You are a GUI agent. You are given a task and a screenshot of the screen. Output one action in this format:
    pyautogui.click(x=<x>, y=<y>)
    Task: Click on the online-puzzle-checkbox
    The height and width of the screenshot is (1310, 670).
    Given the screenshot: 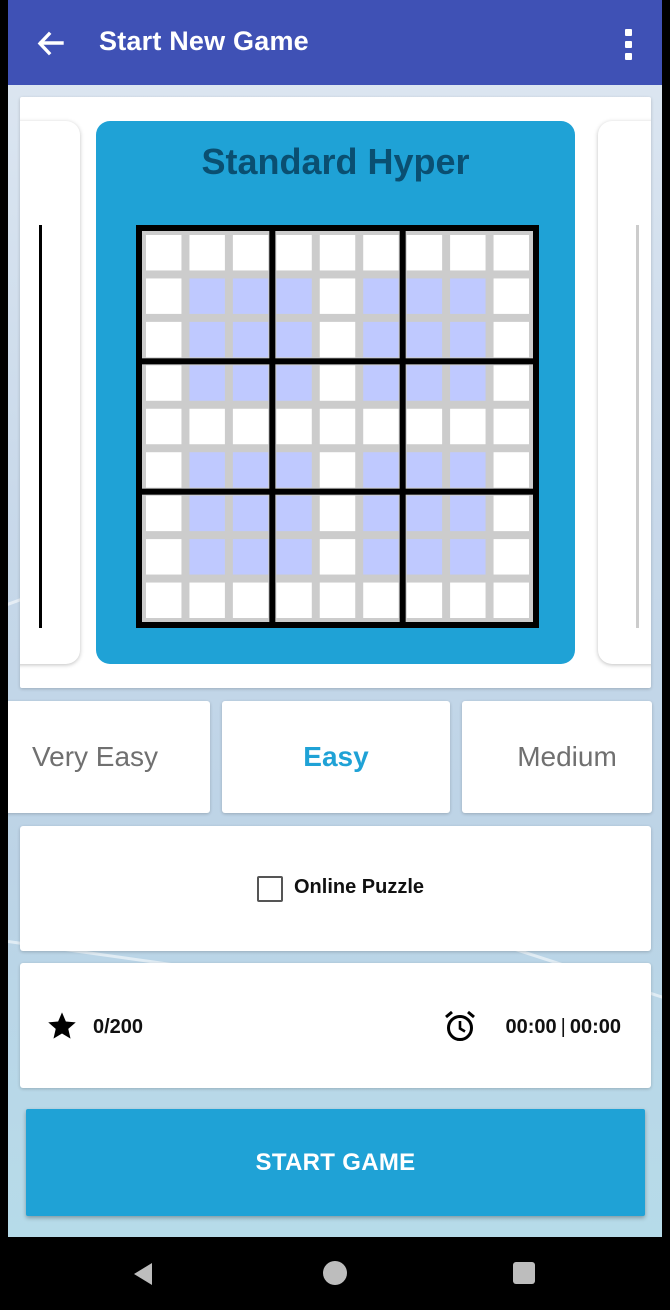 What is the action you would take?
    pyautogui.click(x=270, y=889)
    